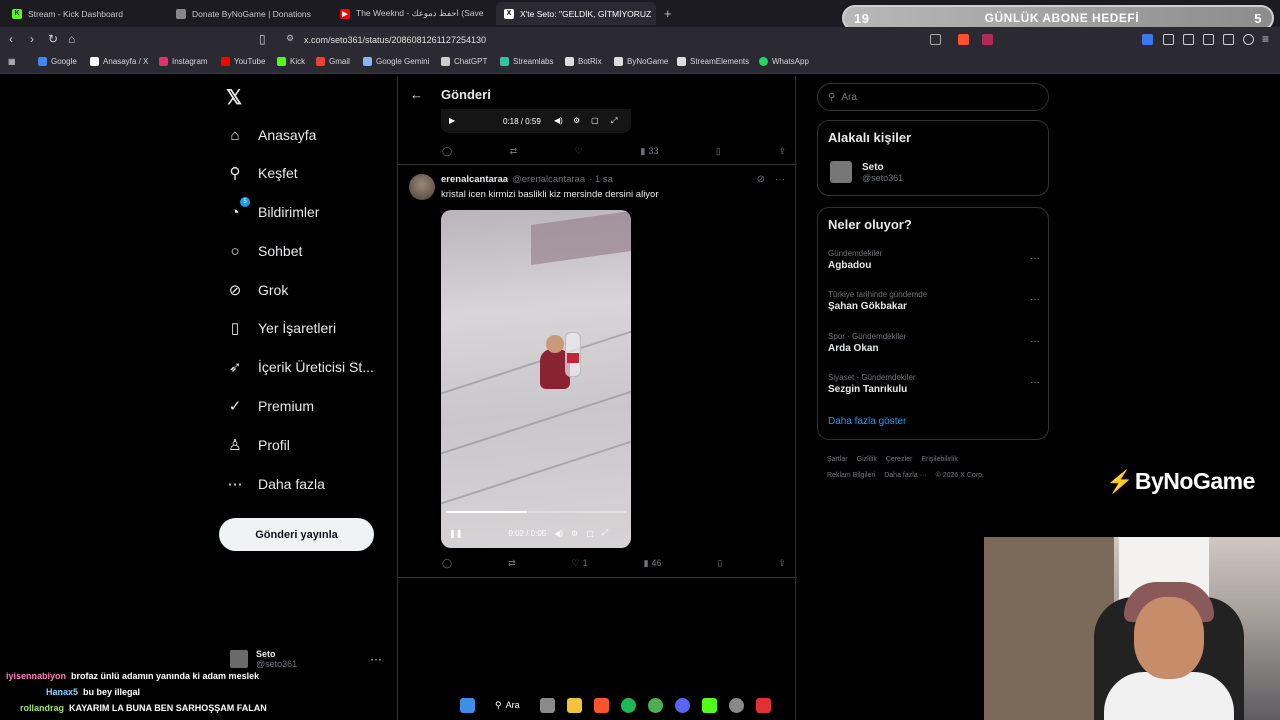 This screenshot has width=1280, height=720. Describe the element at coordinates (464, 61) in the screenshot. I see `bookmark-chatgpt: ChatGPT` at that location.